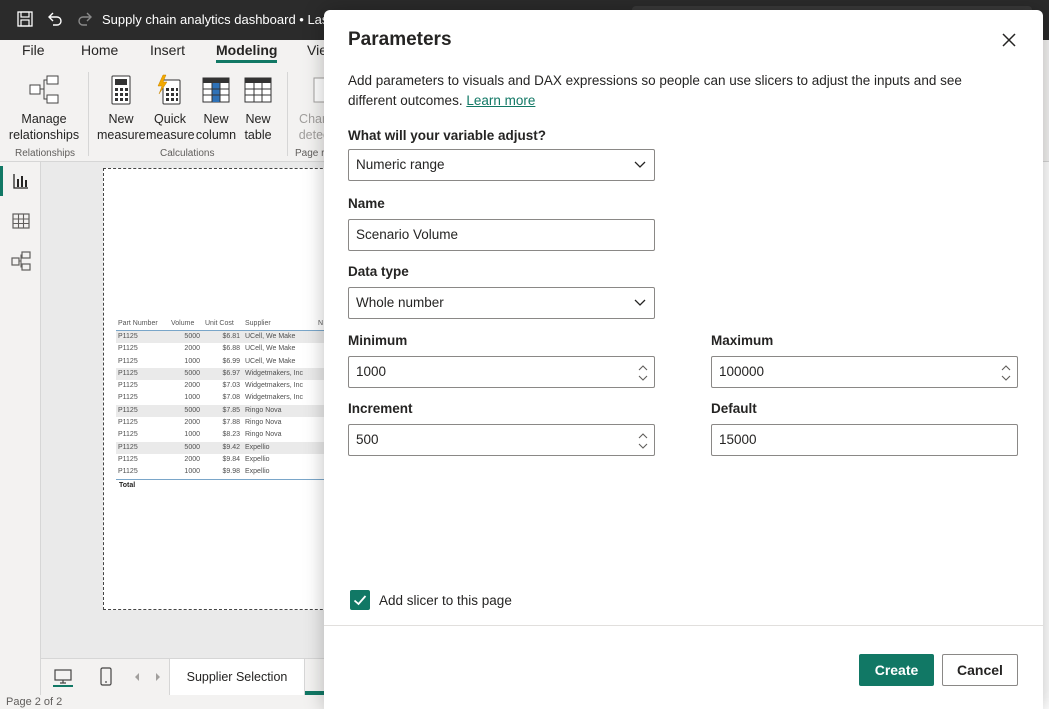 Image resolution: width=1049 pixels, height=709 pixels. Describe the element at coordinates (231, 459) in the screenshot. I see `table-cell: $9.84` at that location.